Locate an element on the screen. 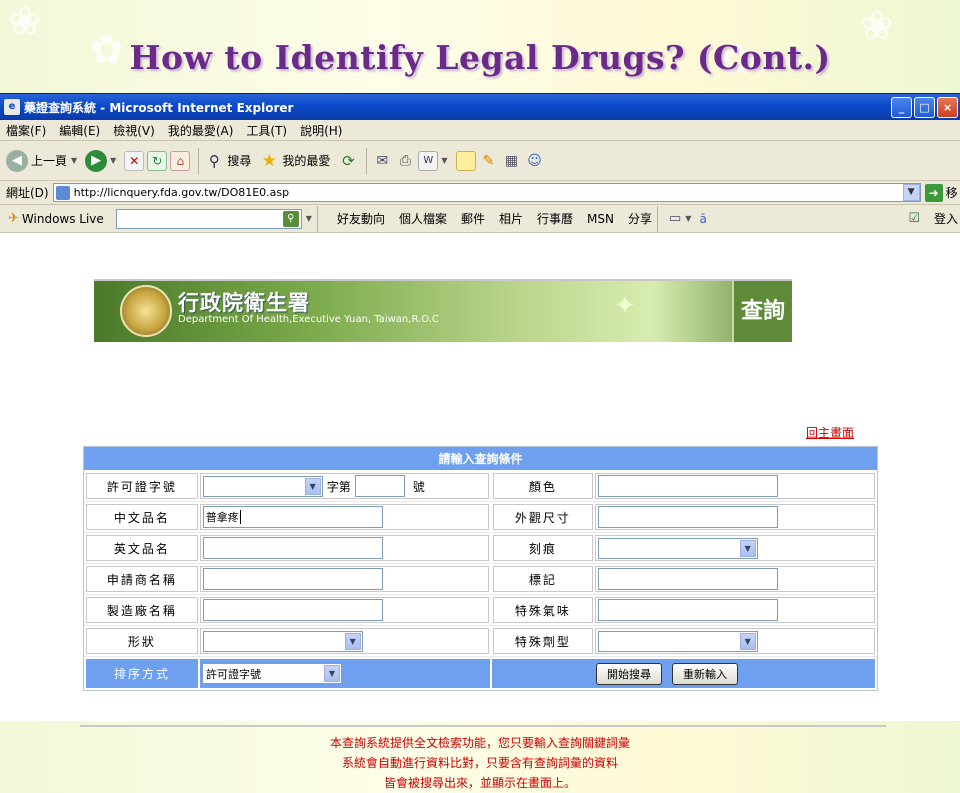 The image size is (960, 793). license-hao-label: 號 is located at coordinates (418, 486).